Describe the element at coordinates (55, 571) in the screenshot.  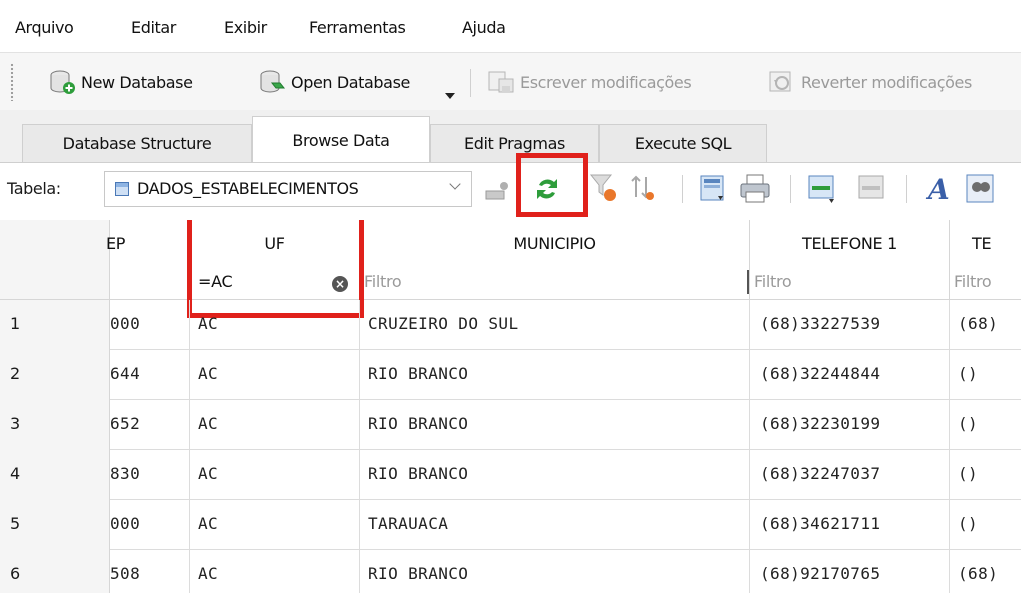
I see `row-number: 6` at that location.